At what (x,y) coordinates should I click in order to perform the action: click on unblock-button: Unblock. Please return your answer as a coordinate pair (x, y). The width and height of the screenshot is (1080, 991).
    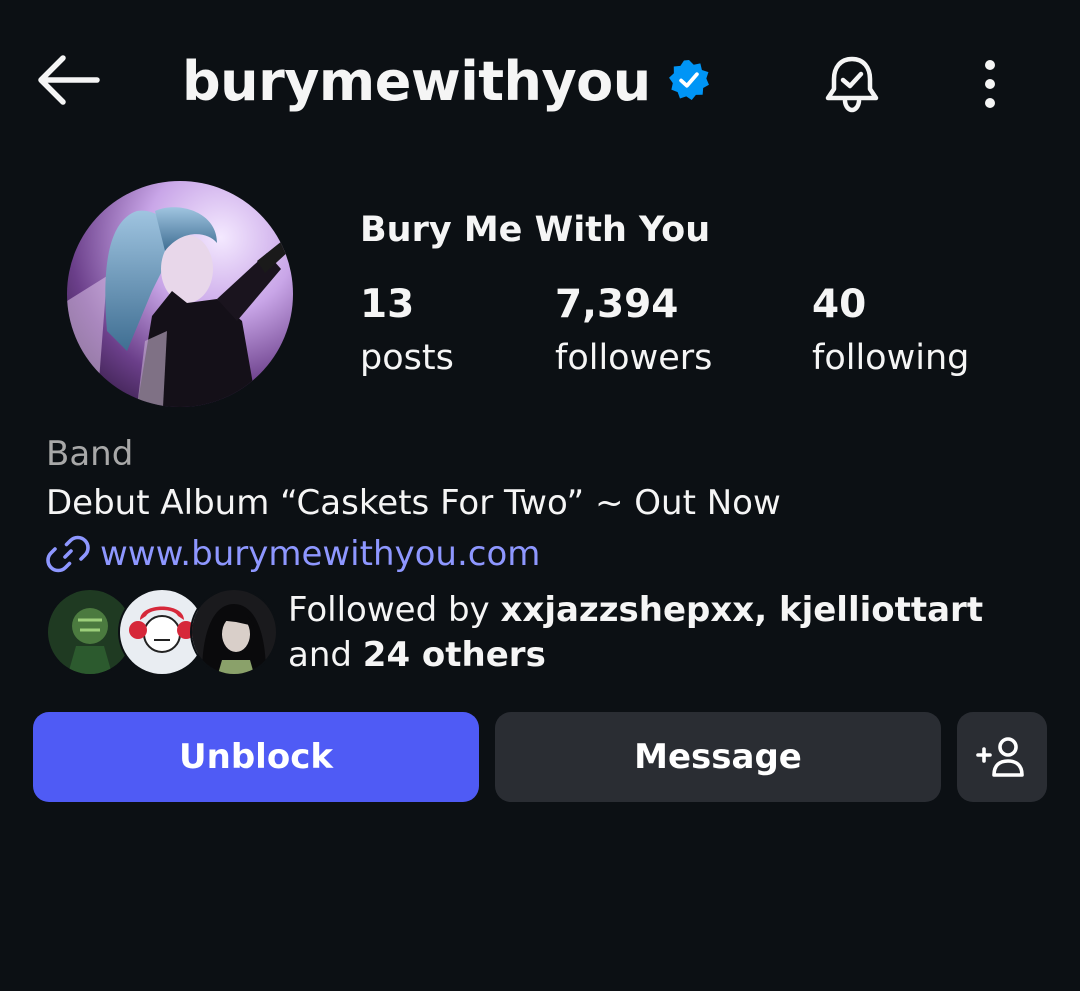
    Looking at the image, I should click on (256, 757).